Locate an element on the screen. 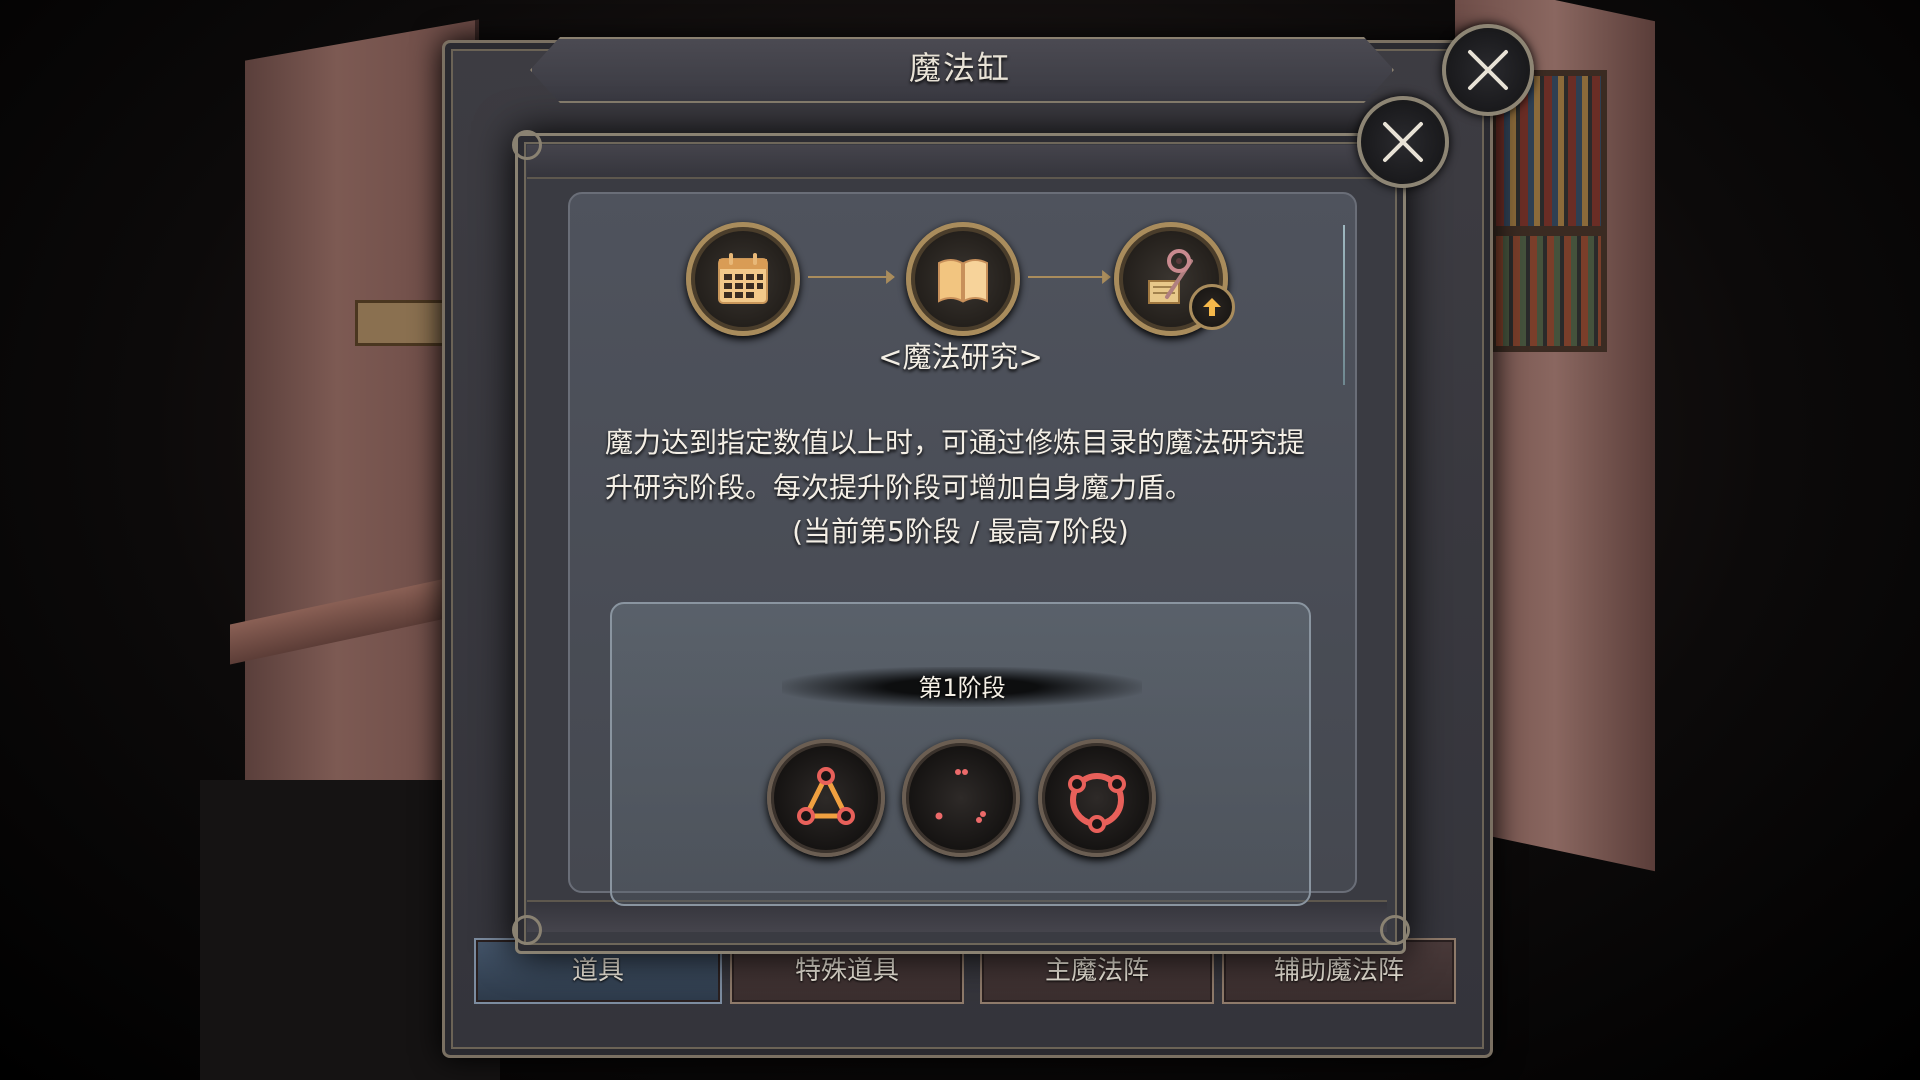 This screenshot has height=1080, width=1920. triangle-circle-icon is located at coordinates (826, 796).